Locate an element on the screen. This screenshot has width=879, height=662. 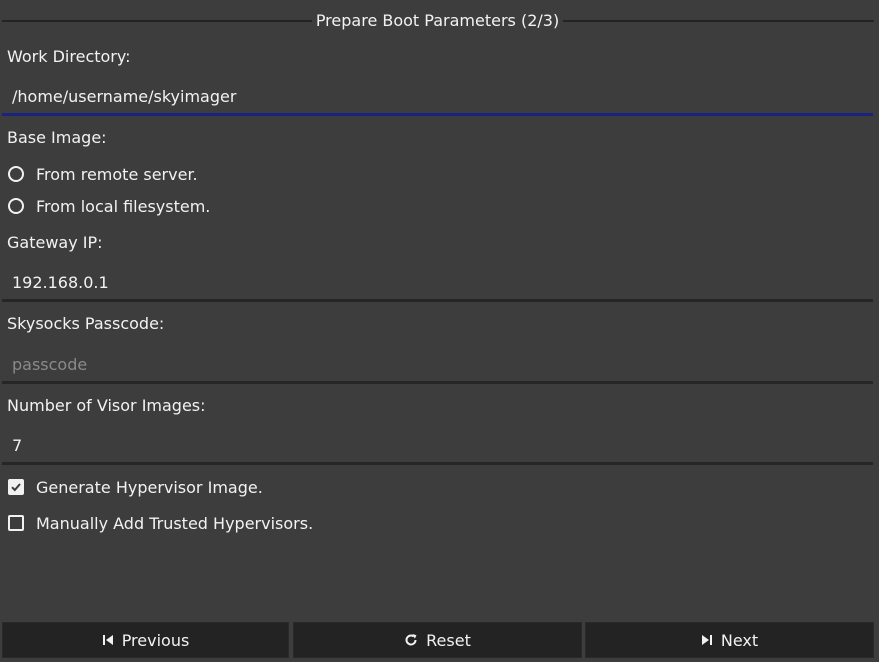
skysocks-passcode-input is located at coordinates (437, 366).